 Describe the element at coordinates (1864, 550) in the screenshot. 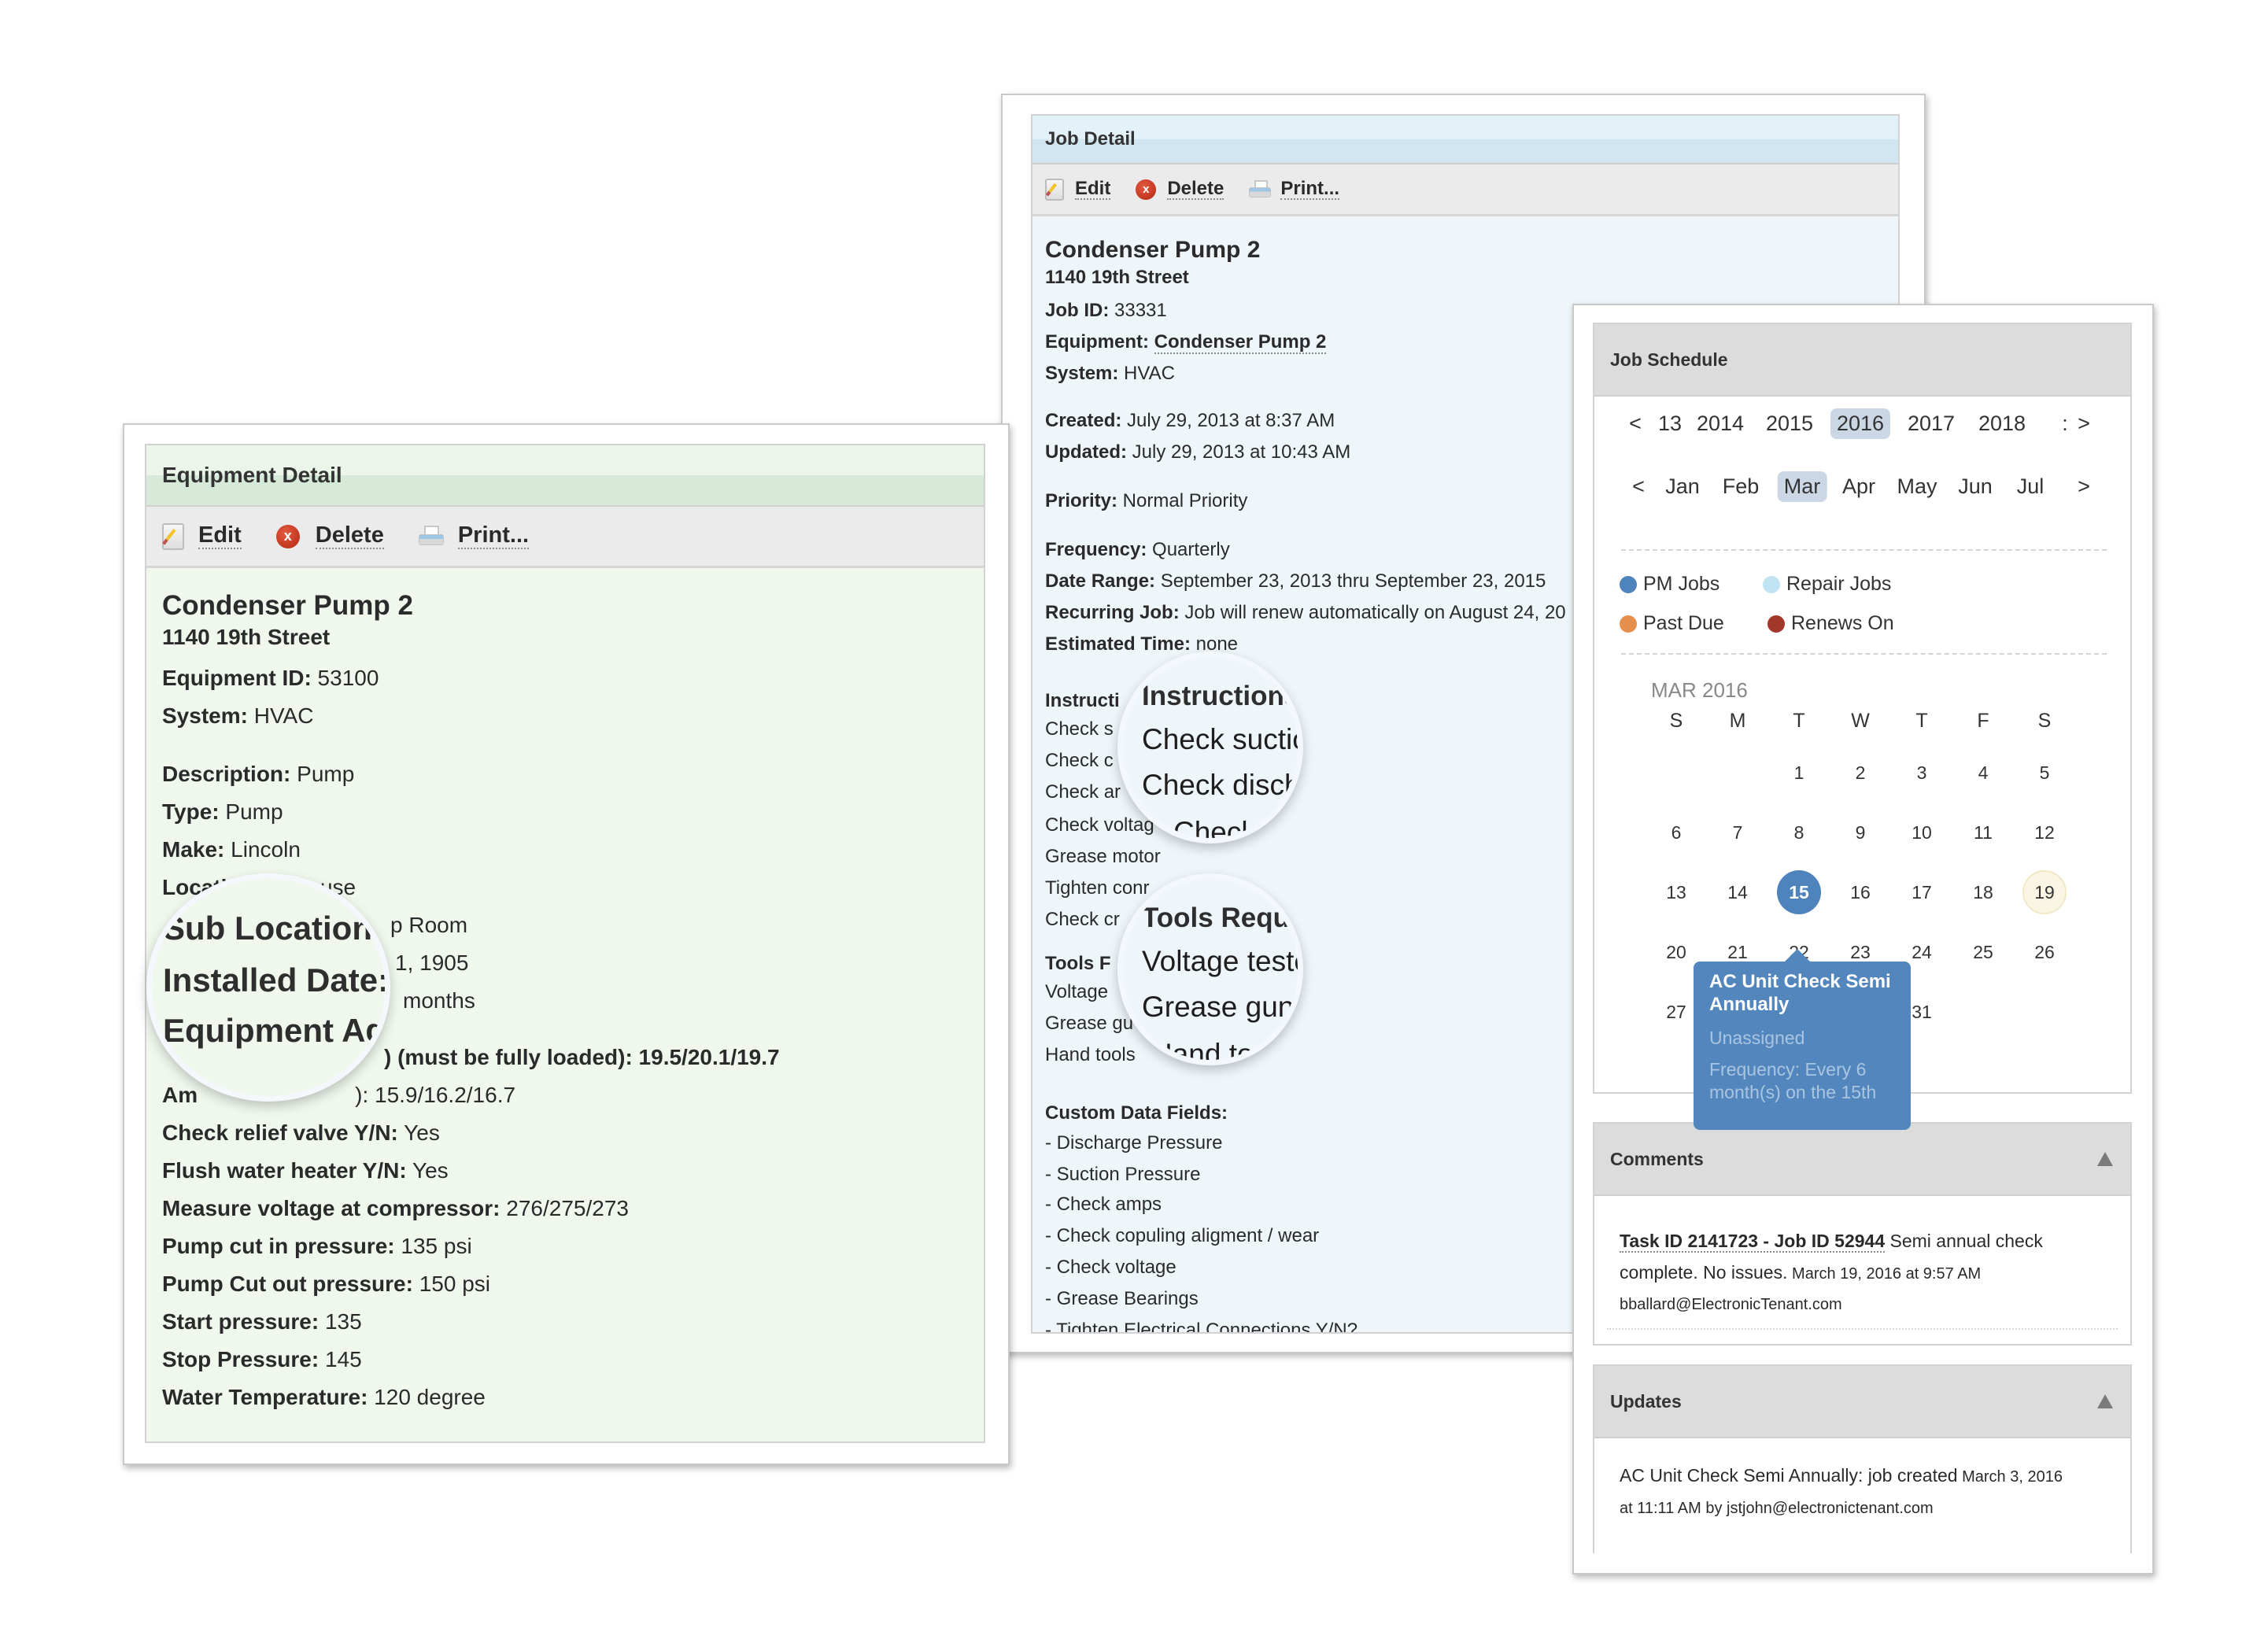

I see `divider` at that location.